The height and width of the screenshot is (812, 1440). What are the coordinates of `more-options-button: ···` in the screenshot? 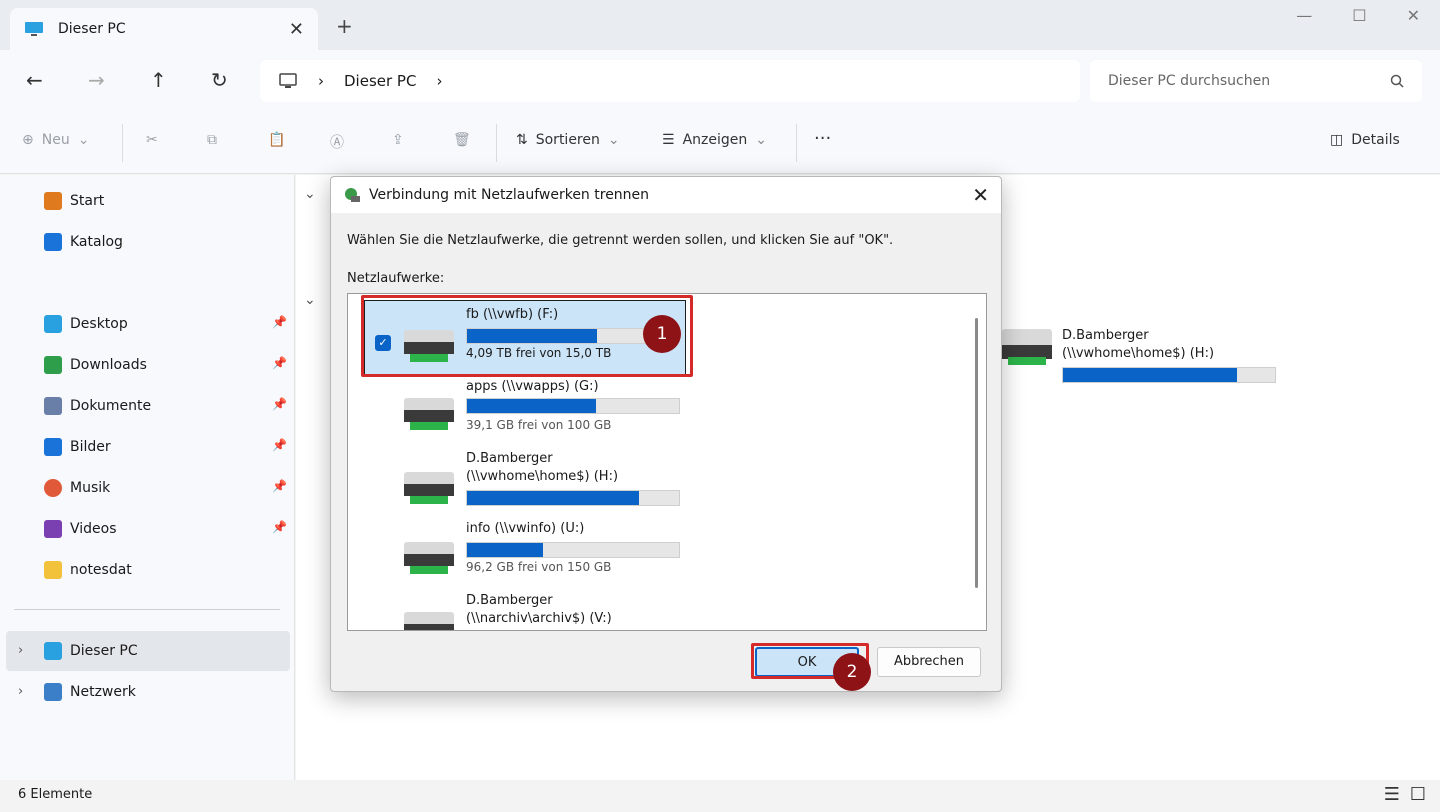 It's located at (822, 138).